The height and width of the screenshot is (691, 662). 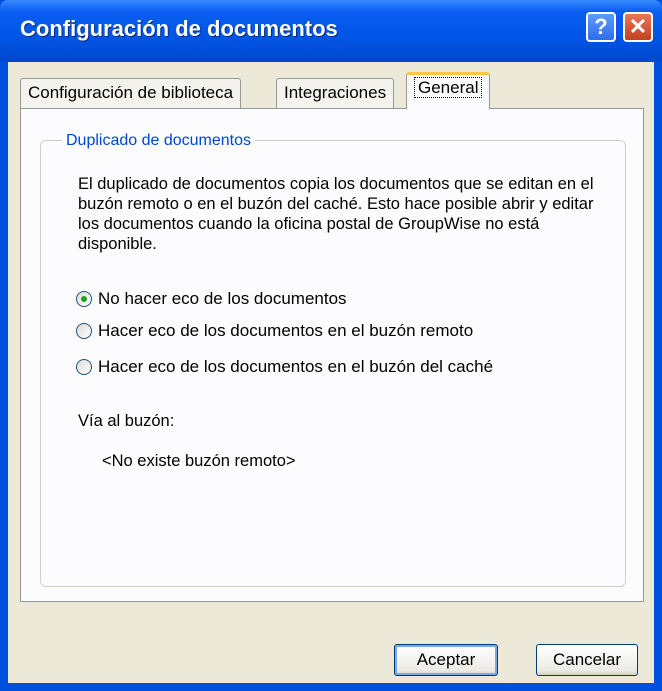 I want to click on path-value: <No existe buzón remoto>, so click(x=199, y=461).